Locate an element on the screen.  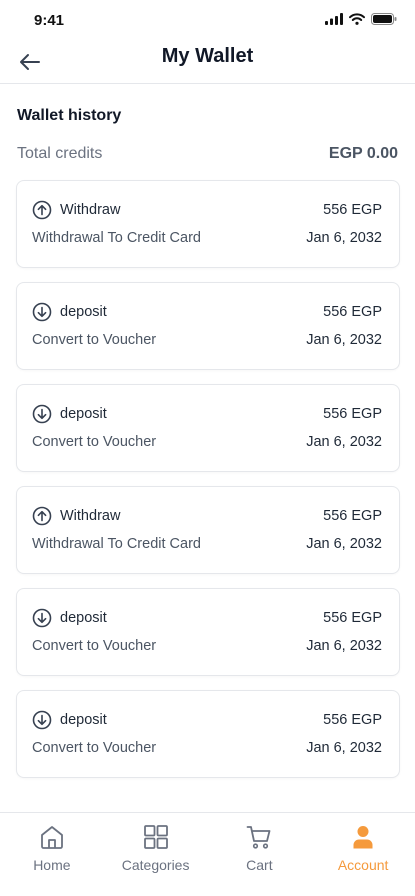
status-time: 9:41 is located at coordinates (49, 20).